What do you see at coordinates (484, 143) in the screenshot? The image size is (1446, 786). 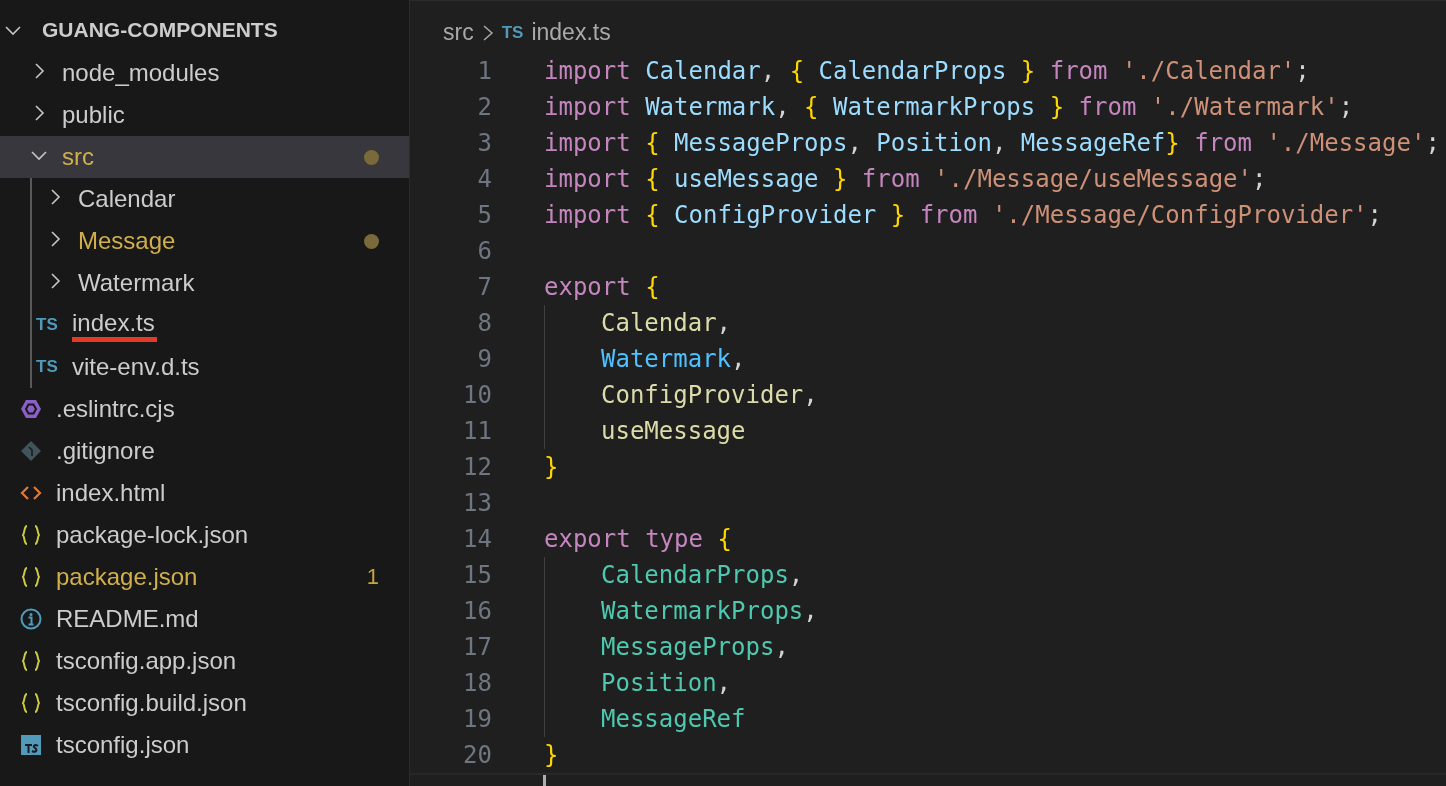 I see `line-number: 3` at bounding box center [484, 143].